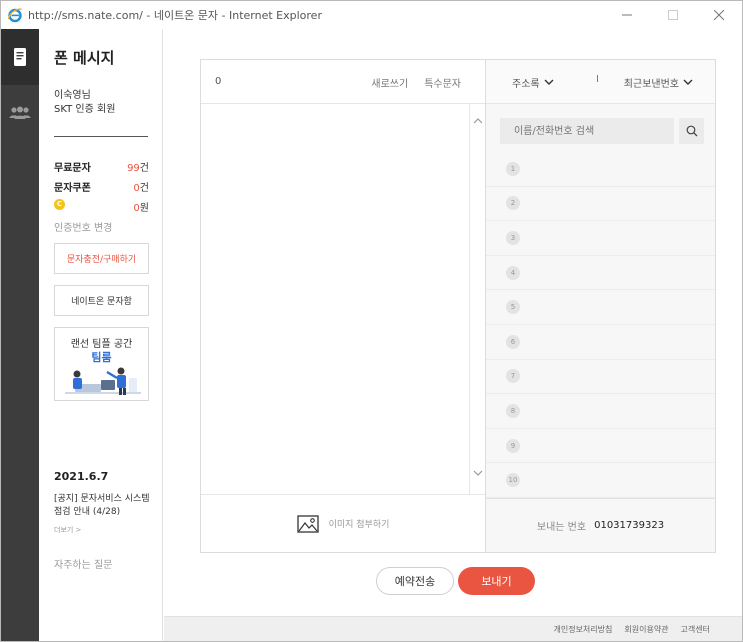  I want to click on minimize-button, so click(627, 15).